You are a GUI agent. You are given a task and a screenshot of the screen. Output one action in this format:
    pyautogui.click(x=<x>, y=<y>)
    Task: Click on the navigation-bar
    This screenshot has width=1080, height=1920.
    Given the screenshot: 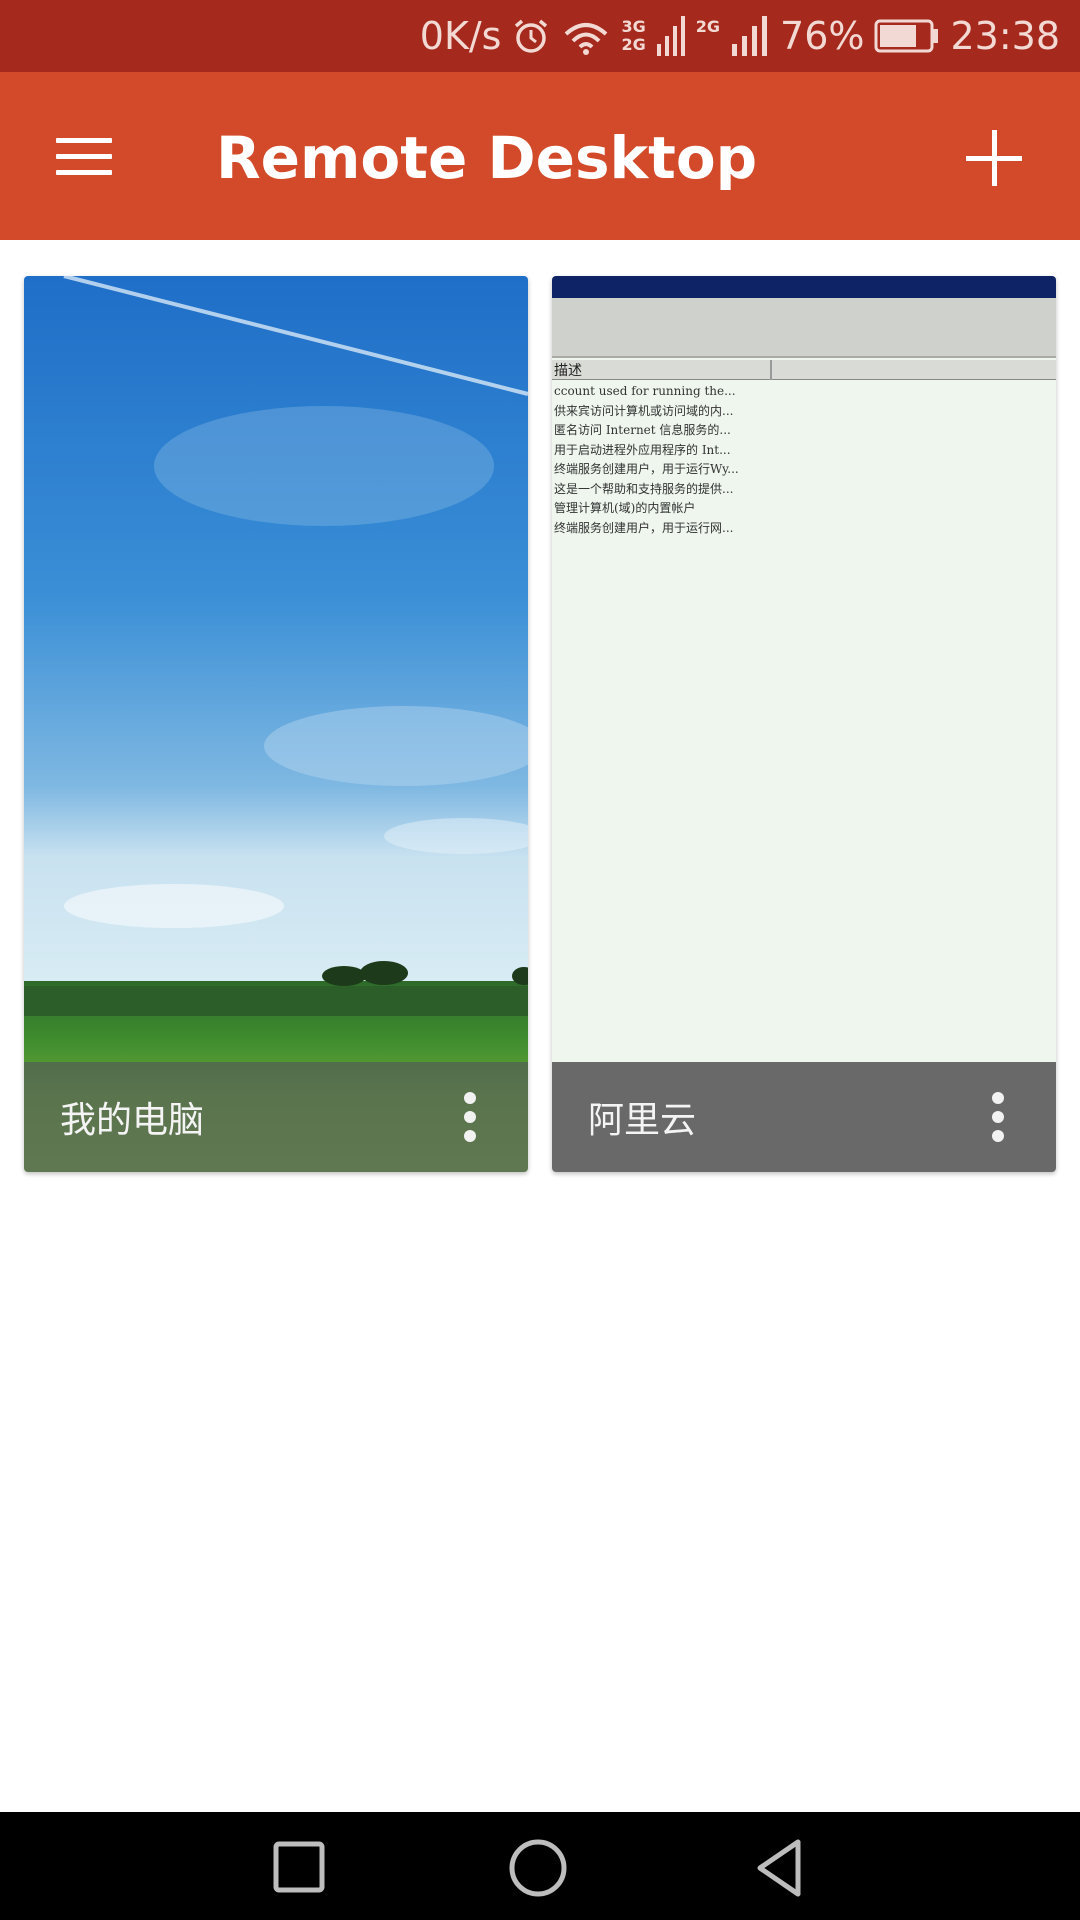 What is the action you would take?
    pyautogui.click(x=540, y=1866)
    